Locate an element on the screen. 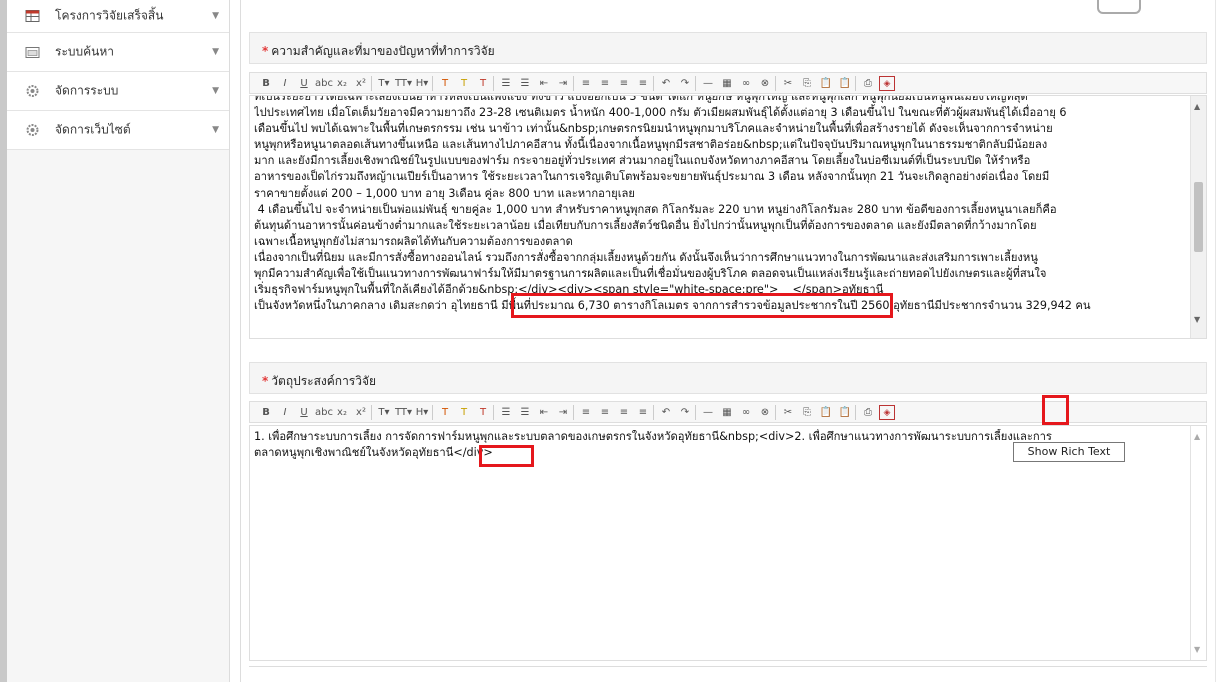 The height and width of the screenshot is (682, 1229). table-icon is located at coordinates (32, 16).